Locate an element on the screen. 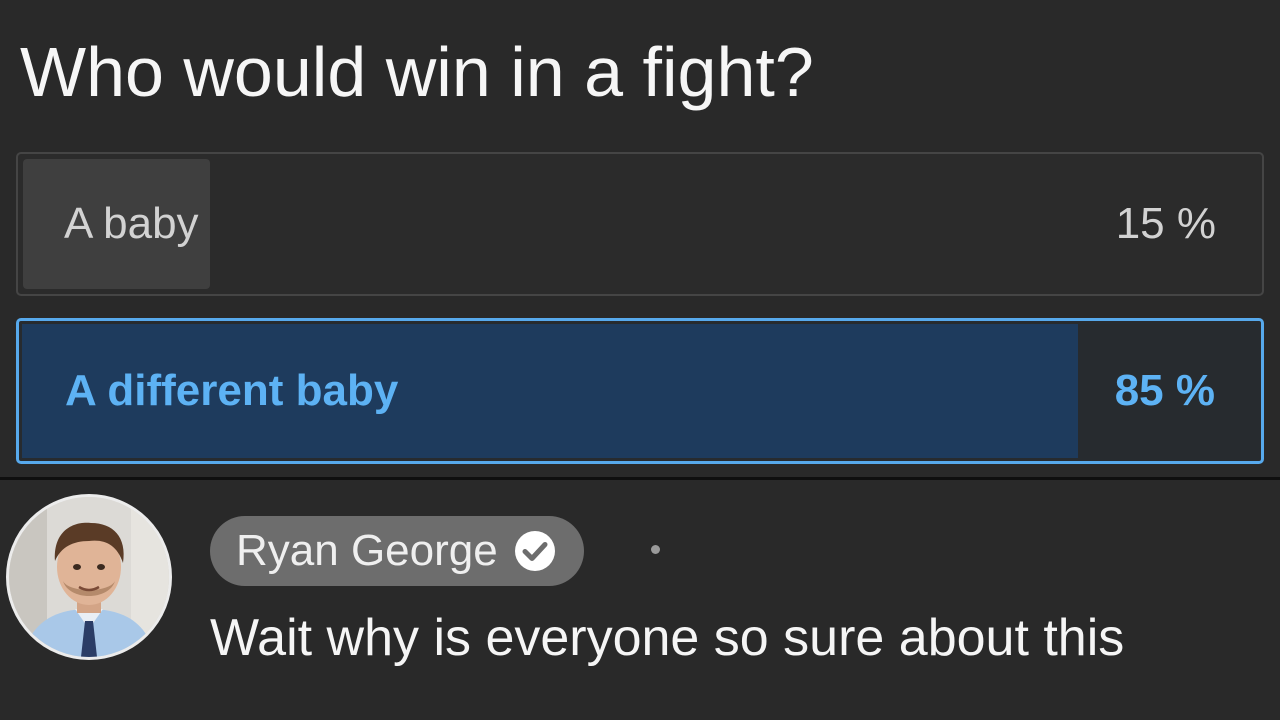 The height and width of the screenshot is (720, 1280). comment-text: Wait why is everyone so sure about this is located at coordinates (667, 638).